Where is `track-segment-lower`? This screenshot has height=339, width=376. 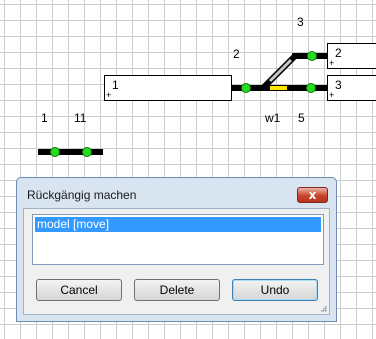
track-segment-lower is located at coordinates (70, 152).